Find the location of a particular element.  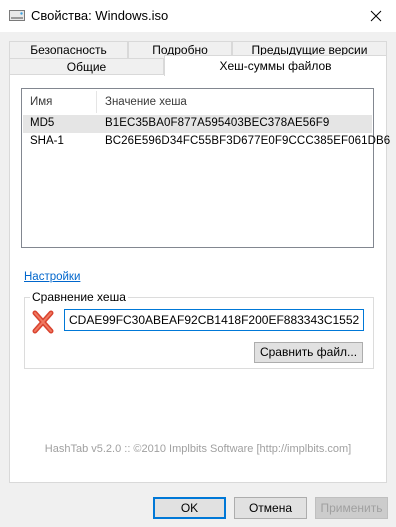

column-header-name: Имя is located at coordinates (41, 102).